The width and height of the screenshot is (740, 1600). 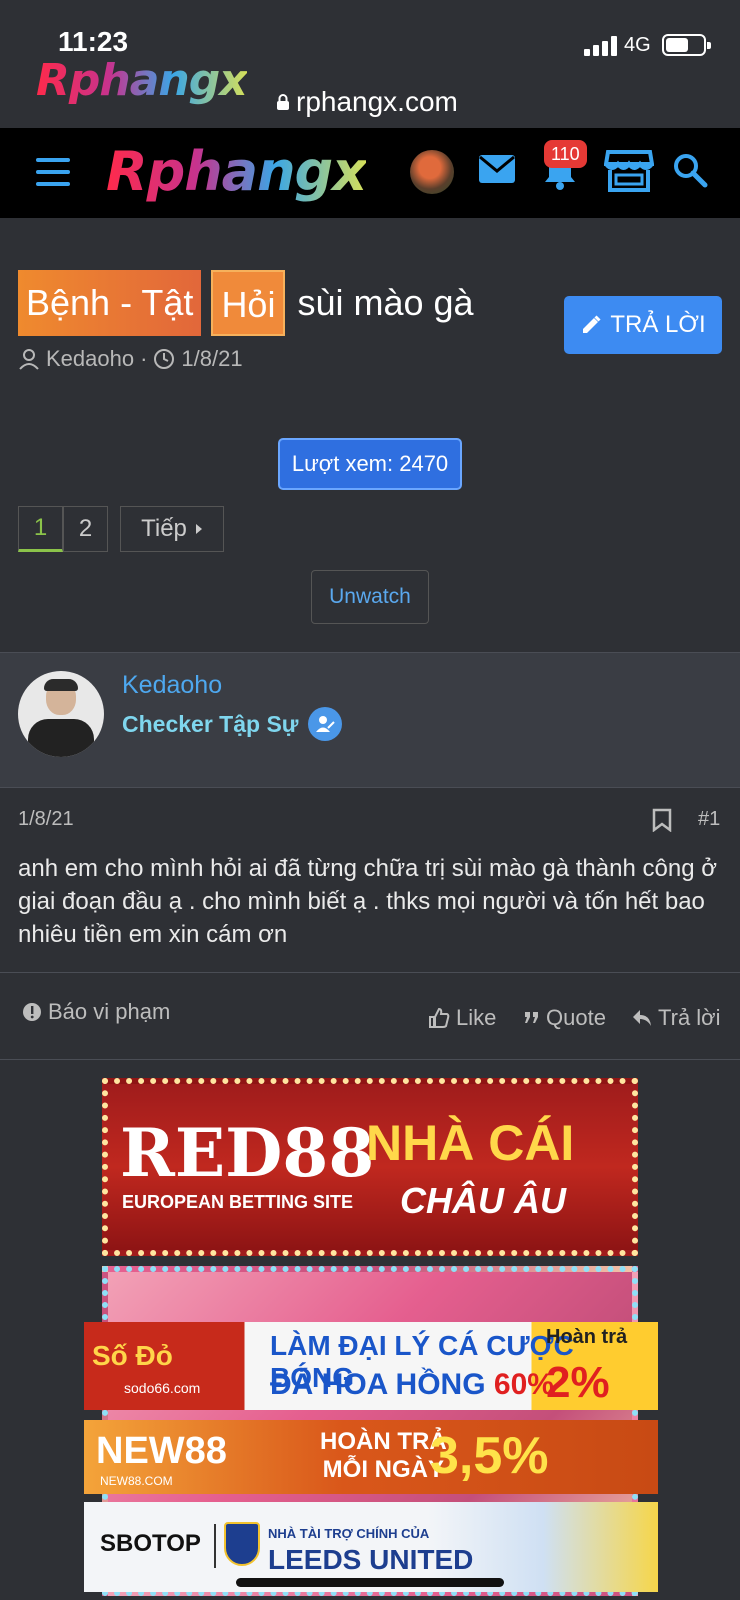 I want to click on ad-brand: NEW88, so click(x=161, y=1451).